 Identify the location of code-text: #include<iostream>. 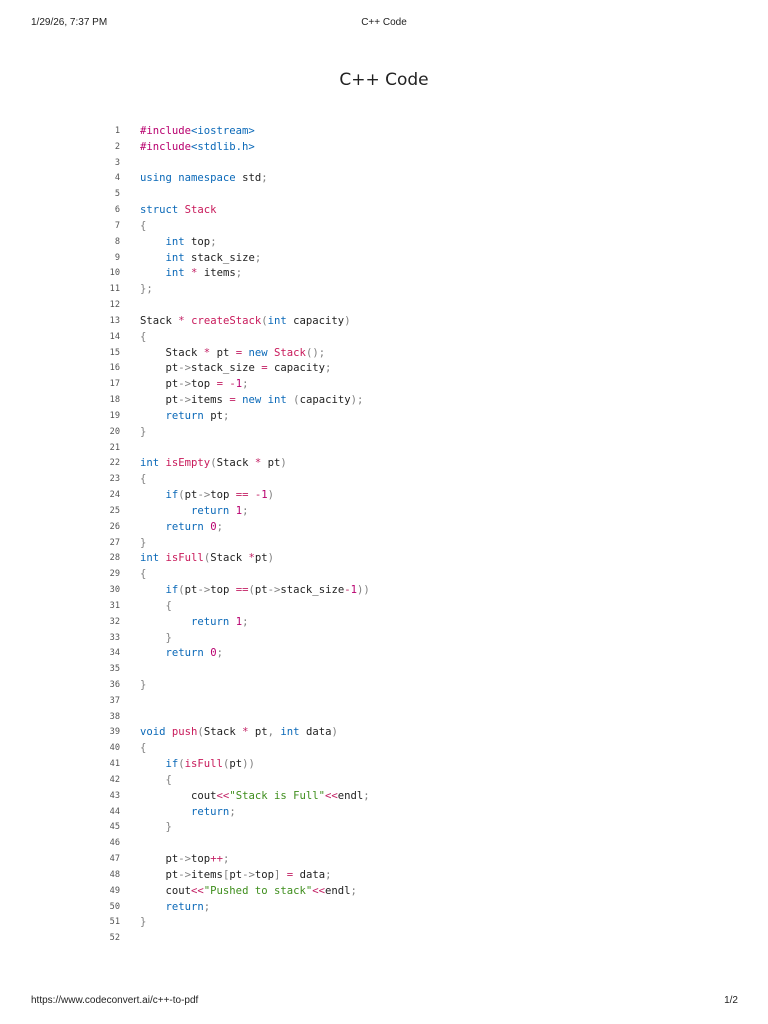
(197, 131).